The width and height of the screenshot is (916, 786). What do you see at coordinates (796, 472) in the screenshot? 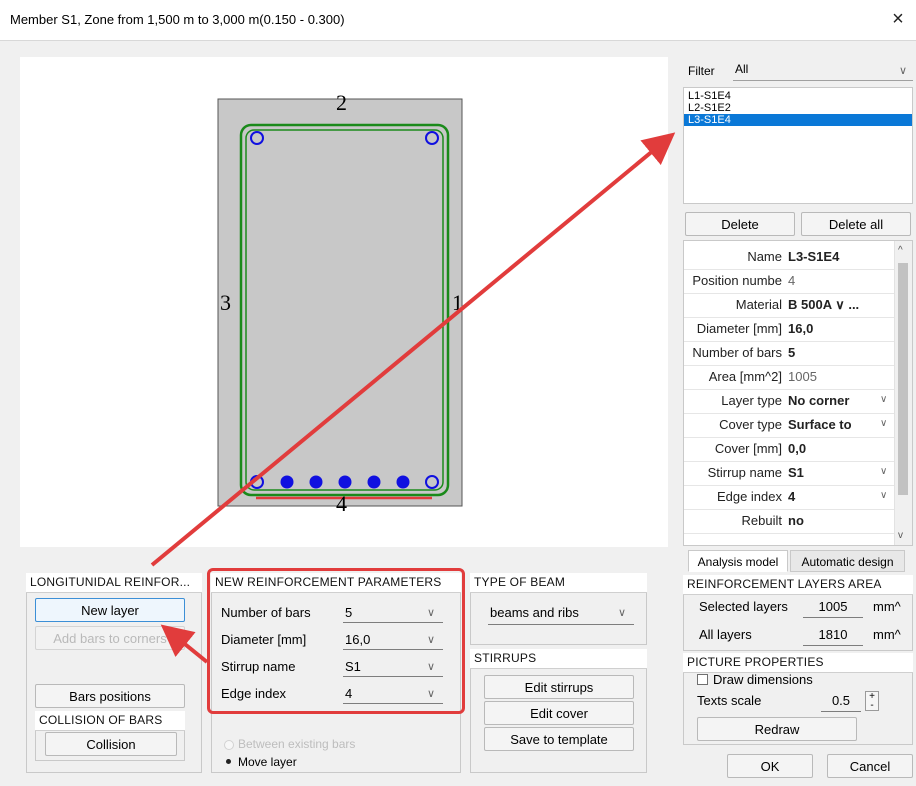
I see `property-value: S1` at bounding box center [796, 472].